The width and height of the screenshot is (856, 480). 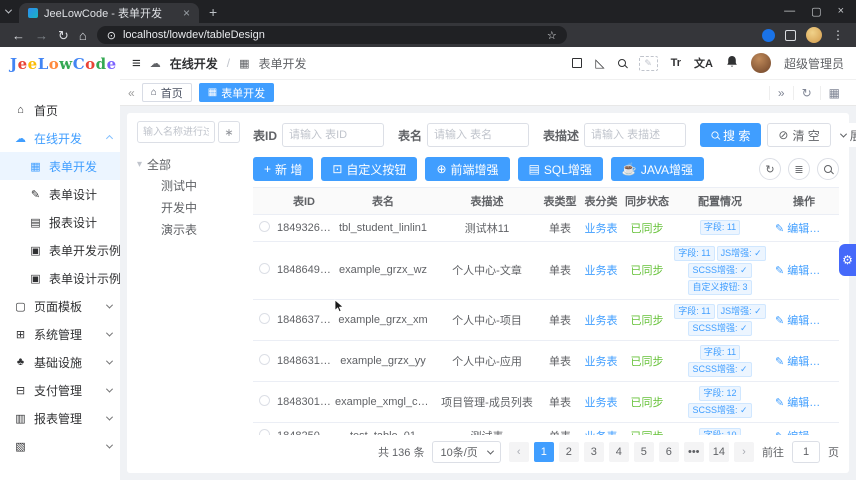 What do you see at coordinates (806, 452) in the screenshot?
I see `goto-page-input` at bounding box center [806, 452].